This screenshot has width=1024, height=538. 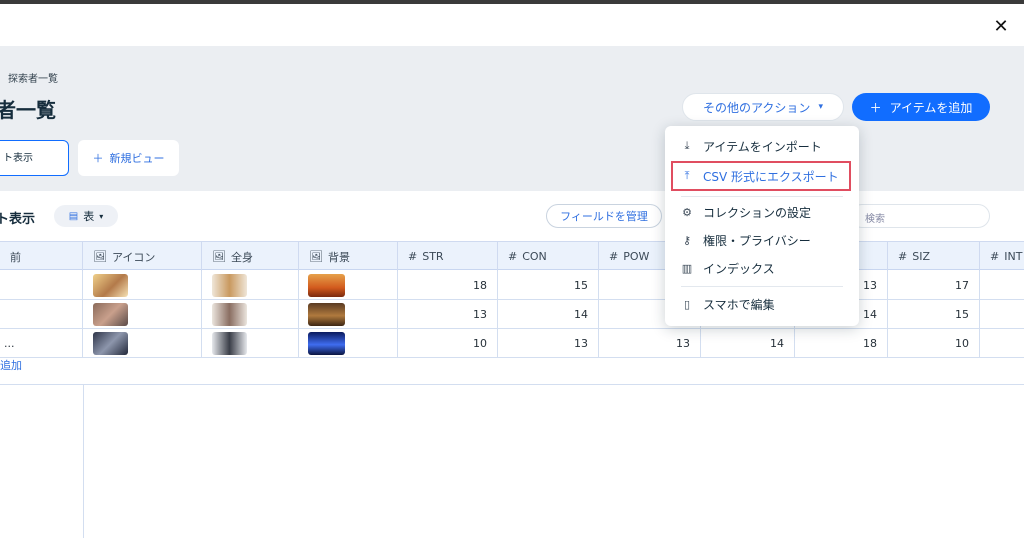 What do you see at coordinates (133, 257) in the screenshot?
I see `column-header-label: アイコン` at bounding box center [133, 257].